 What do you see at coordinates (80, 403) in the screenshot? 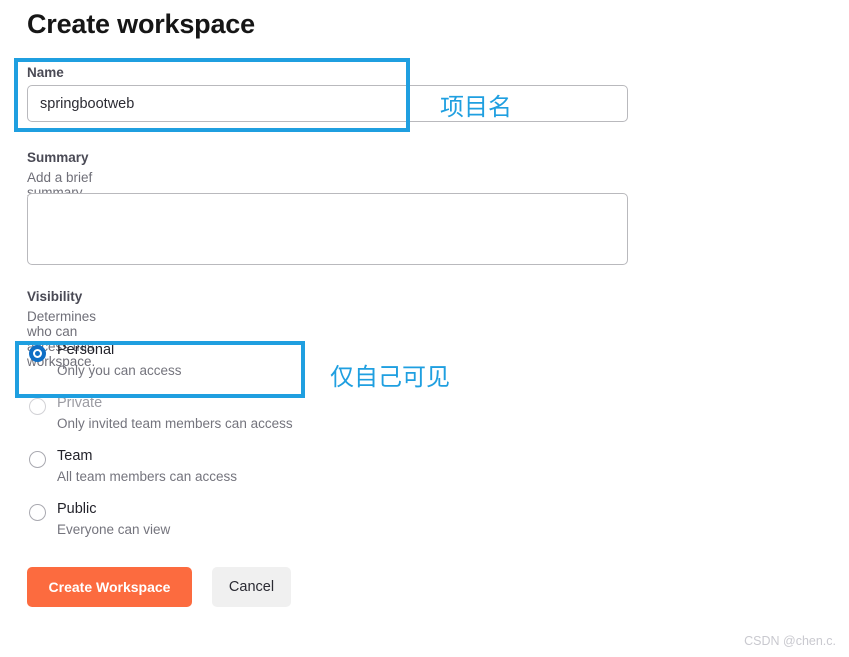
I see `radio-title-private: Private` at bounding box center [80, 403].